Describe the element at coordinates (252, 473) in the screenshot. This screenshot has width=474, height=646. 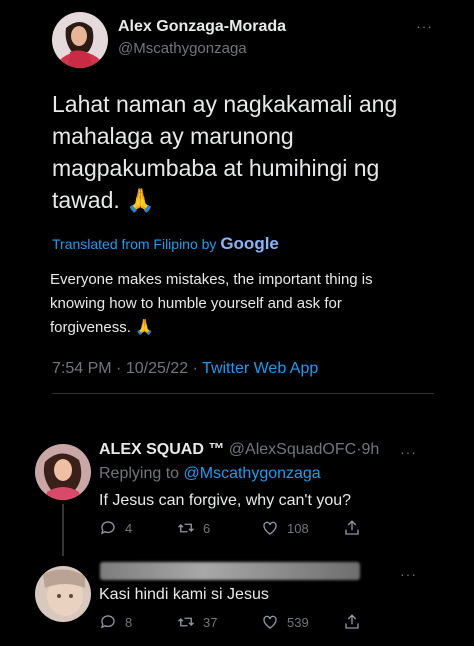
I see `replying-handle: @Mscathygonzaga` at that location.